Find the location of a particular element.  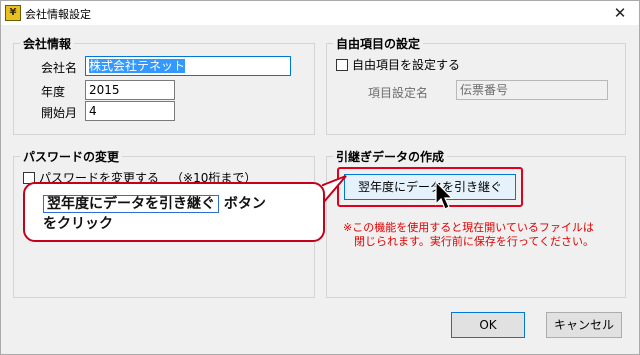

callout-line1-suffix: ボタン is located at coordinates (242, 204).